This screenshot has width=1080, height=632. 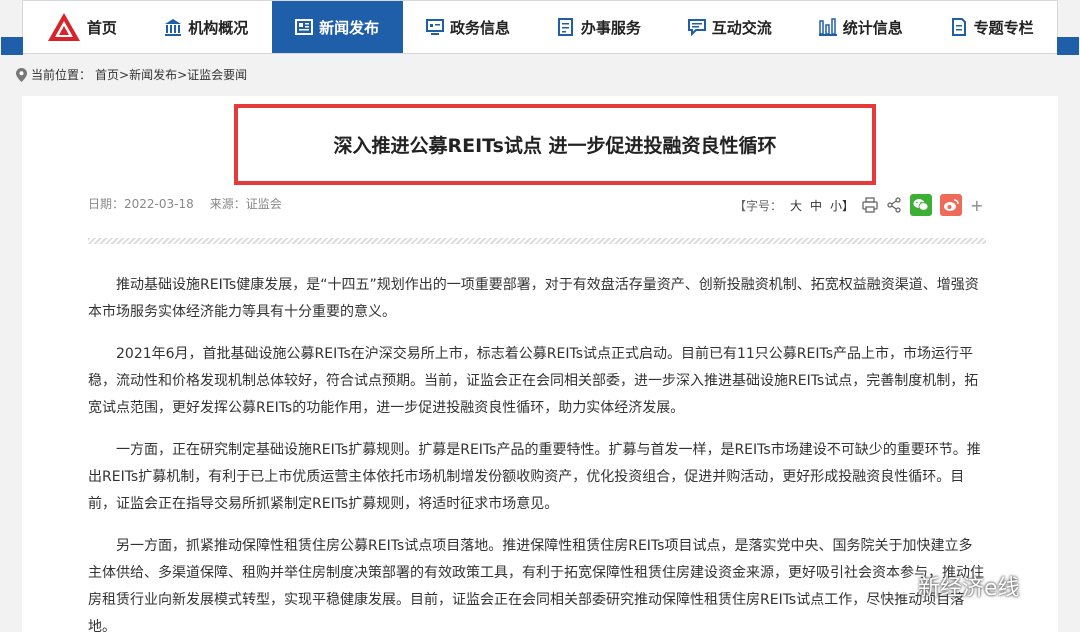 What do you see at coordinates (1003, 27) in the screenshot?
I see `nav-topics-label: 专题专栏` at bounding box center [1003, 27].